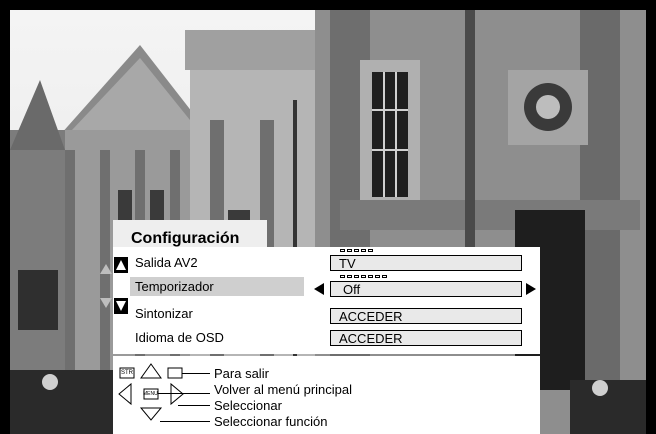  What do you see at coordinates (271, 421) in the screenshot?
I see `help-select-function: Seleccionar función` at bounding box center [271, 421].